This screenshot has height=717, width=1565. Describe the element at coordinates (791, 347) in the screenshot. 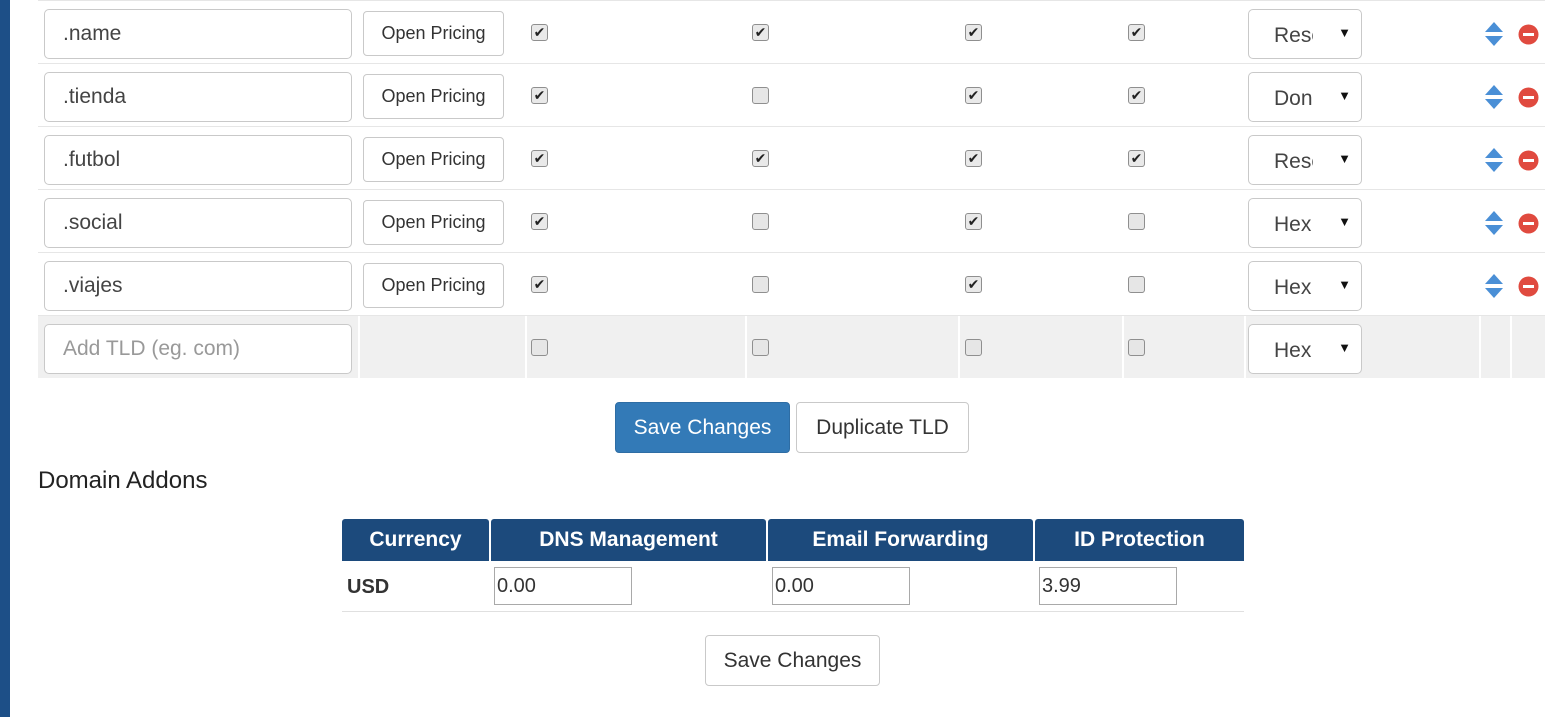

I see `add-tld-row: Hex ▼` at that location.